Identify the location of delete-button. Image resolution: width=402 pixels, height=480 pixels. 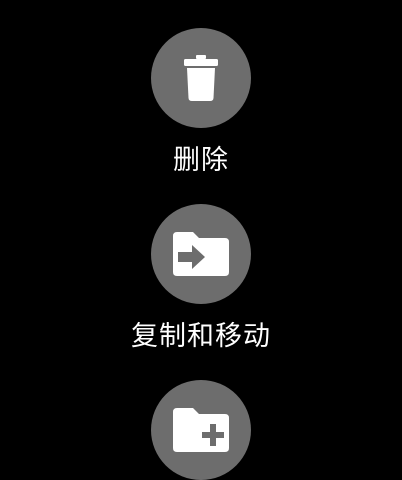
(201, 78).